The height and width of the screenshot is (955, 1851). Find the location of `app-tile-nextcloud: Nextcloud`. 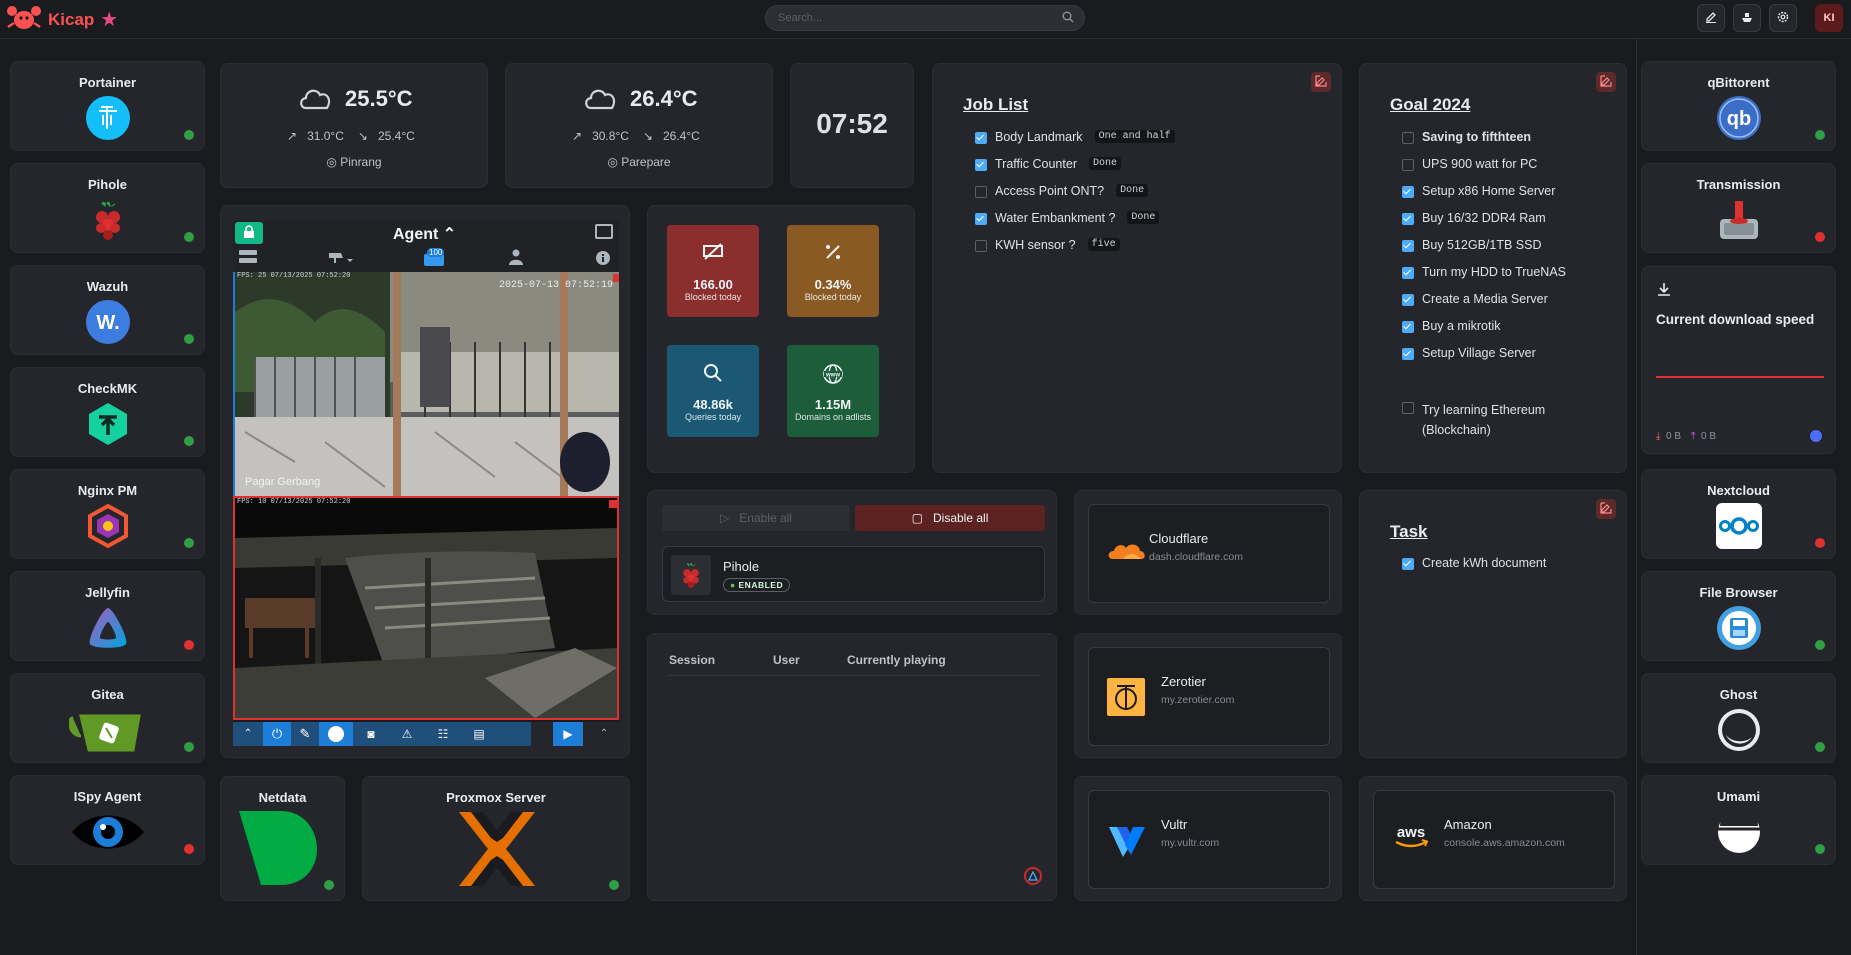

app-tile-nextcloud: Nextcloud is located at coordinates (1738, 514).